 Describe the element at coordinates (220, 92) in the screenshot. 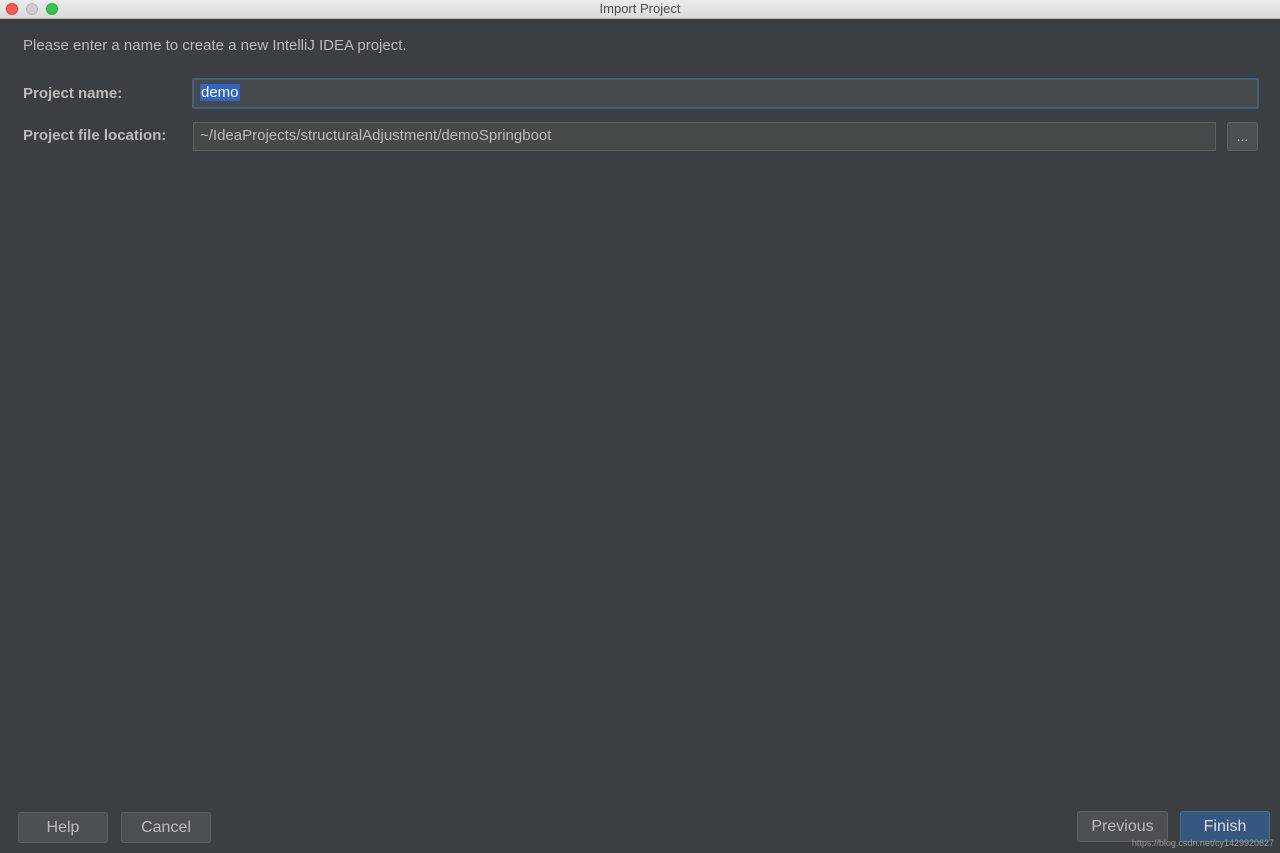

I see `project-name-value: demo` at that location.